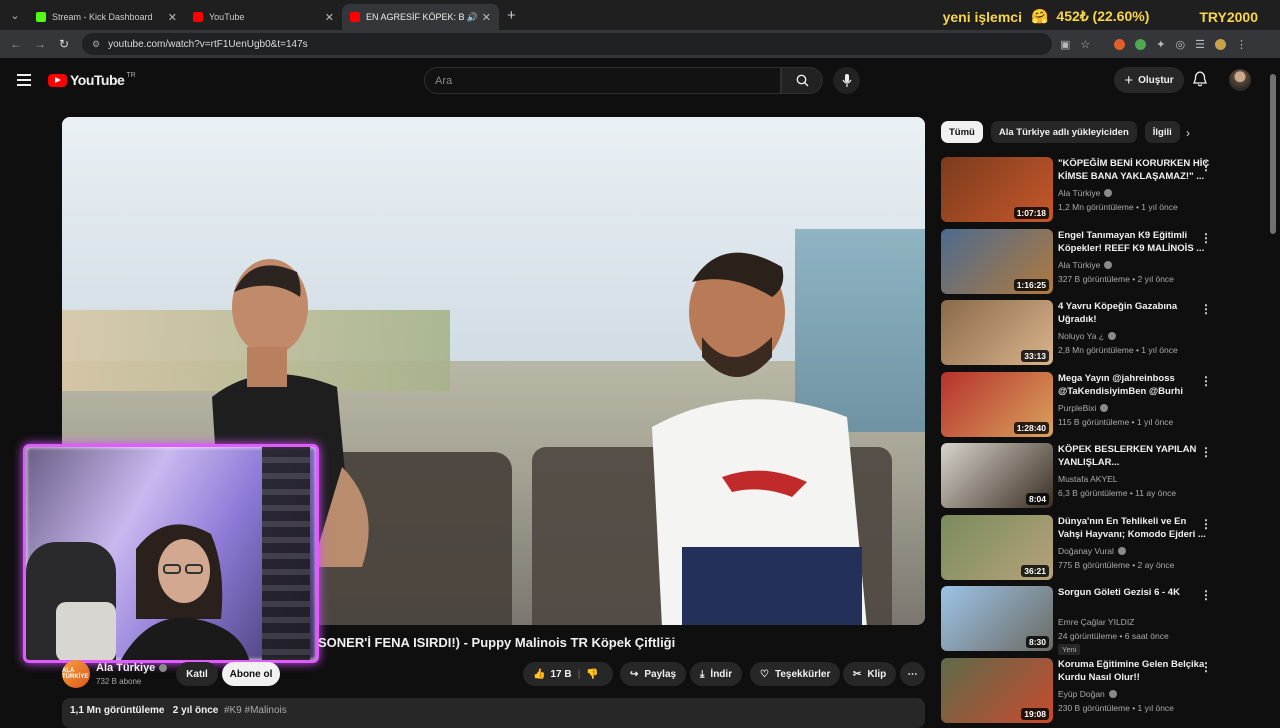  I want to click on profile-icon, so click(1220, 44).